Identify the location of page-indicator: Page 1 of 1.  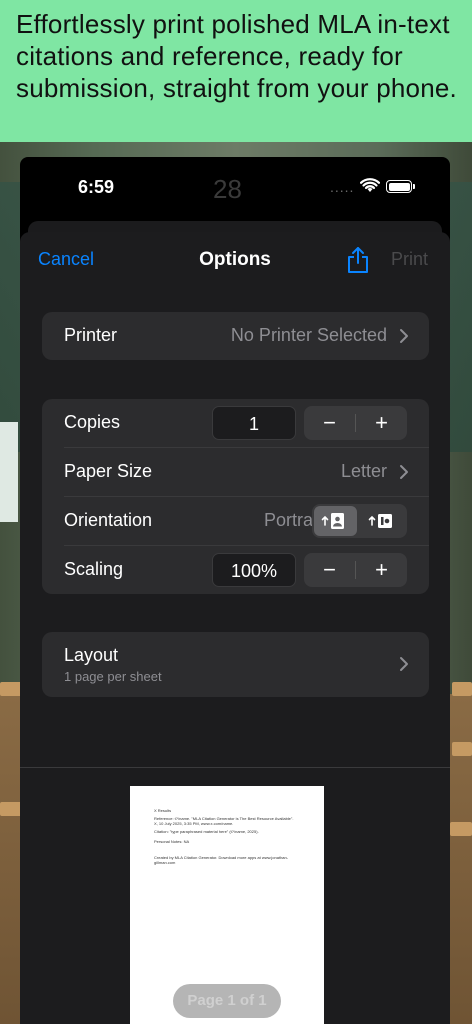
(227, 1001).